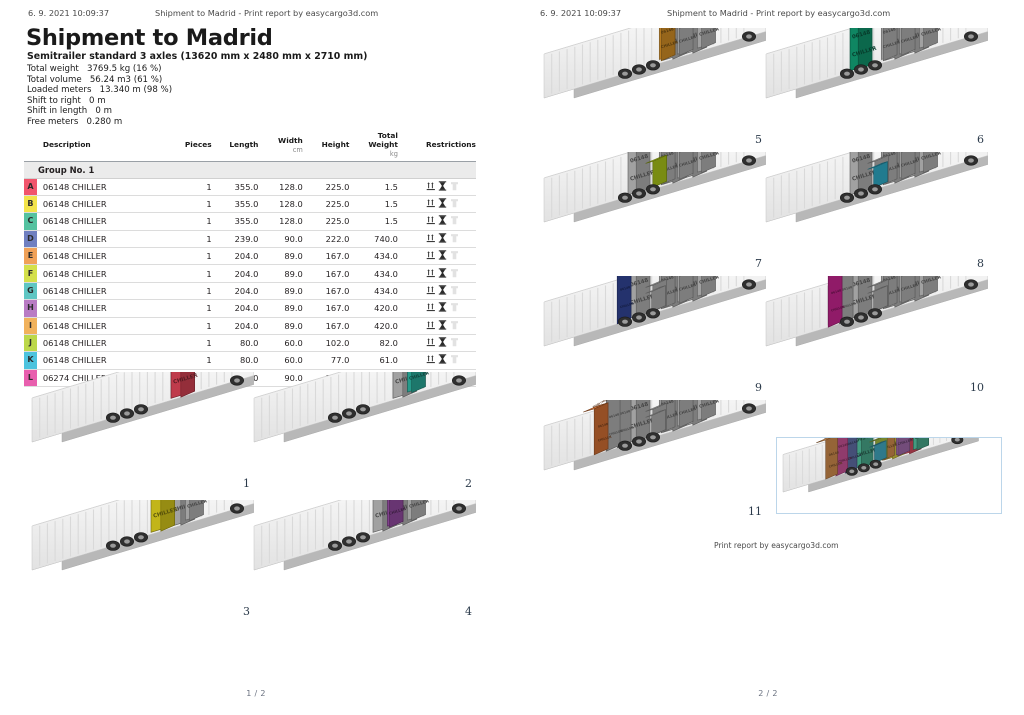 The height and width of the screenshot is (715, 1024). What do you see at coordinates (326, 256) in the screenshot?
I see `row-height: 167.0` at bounding box center [326, 256].